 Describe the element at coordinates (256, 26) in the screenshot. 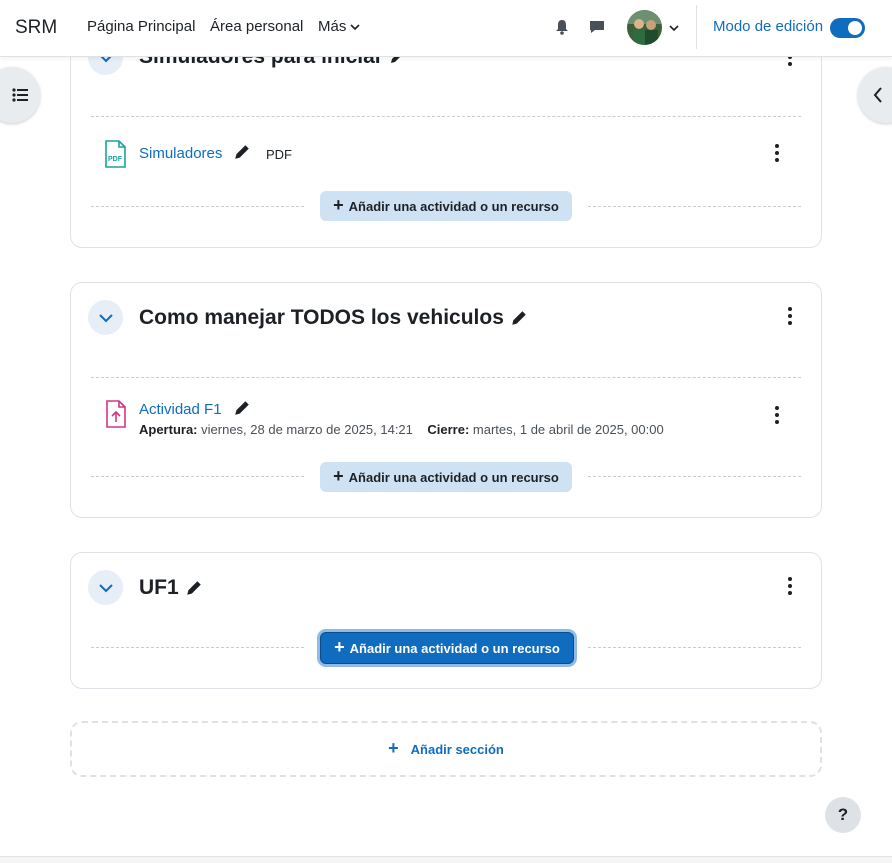

I see `nav-dashboard-link: Área personal` at that location.